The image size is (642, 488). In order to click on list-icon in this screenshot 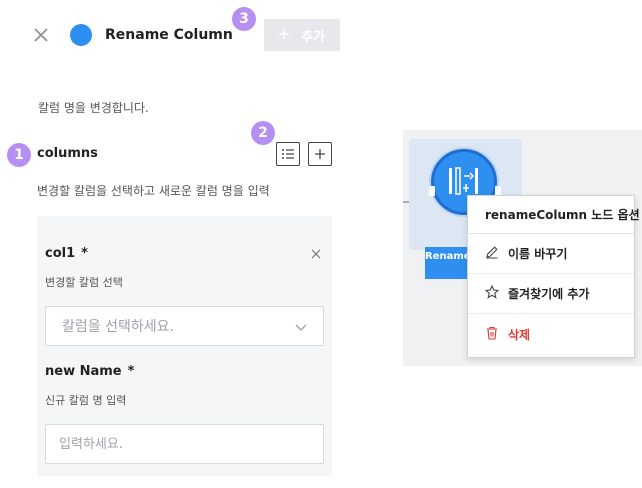, I will do `click(288, 154)`.